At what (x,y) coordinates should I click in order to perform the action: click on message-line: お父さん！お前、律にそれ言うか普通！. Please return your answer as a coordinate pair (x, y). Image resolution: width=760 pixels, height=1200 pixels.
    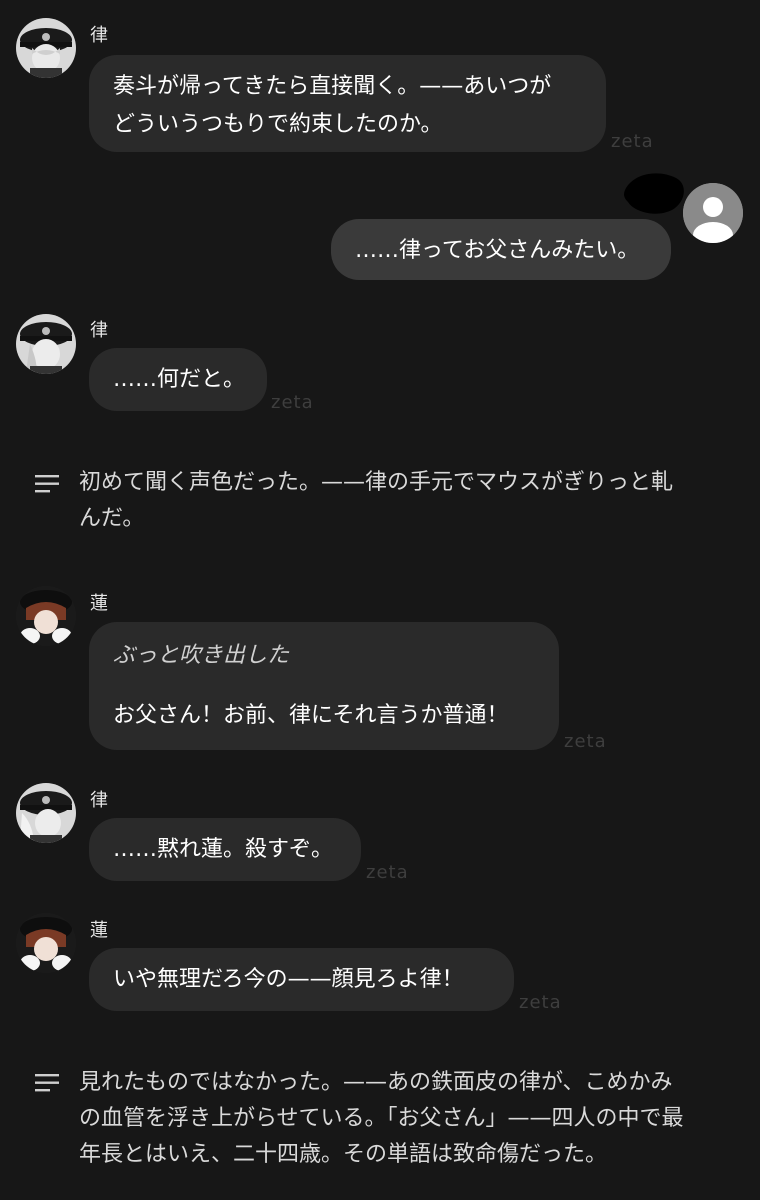
    Looking at the image, I should click on (311, 715).